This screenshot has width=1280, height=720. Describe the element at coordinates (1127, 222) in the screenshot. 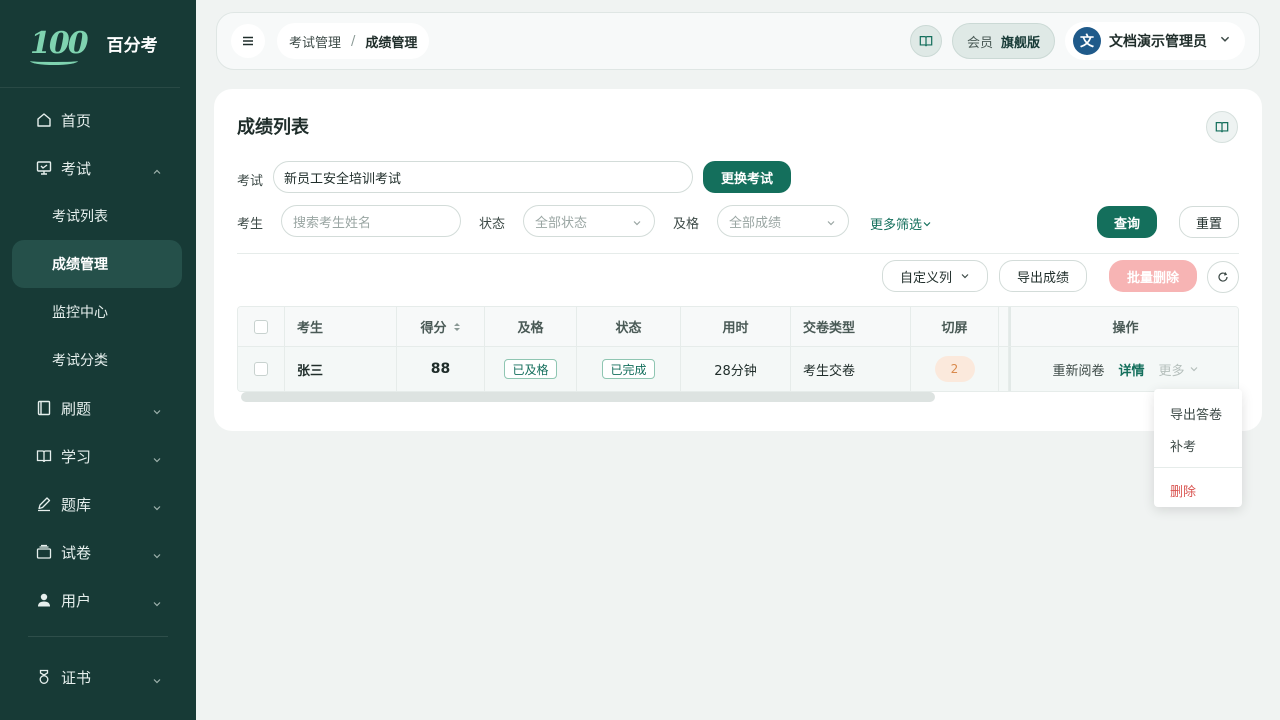

I see `query-button: 查询` at that location.